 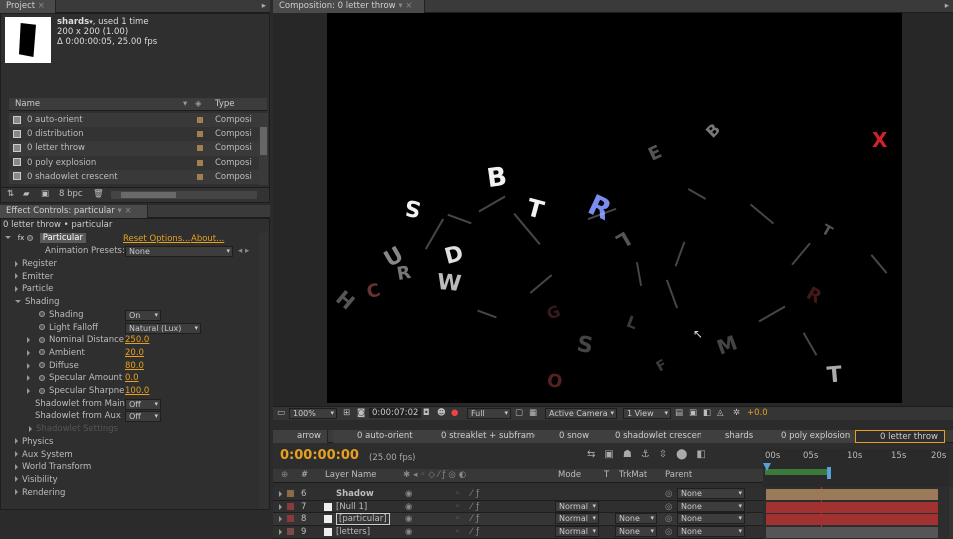 I want to click on fx-property-value: 250.0, so click(x=137, y=340).